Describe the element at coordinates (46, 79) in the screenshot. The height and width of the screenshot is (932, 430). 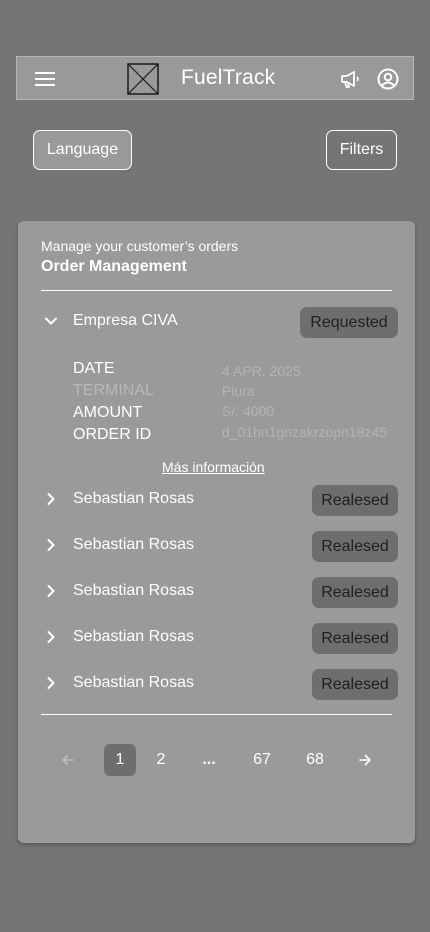
I see `menu-icon` at that location.